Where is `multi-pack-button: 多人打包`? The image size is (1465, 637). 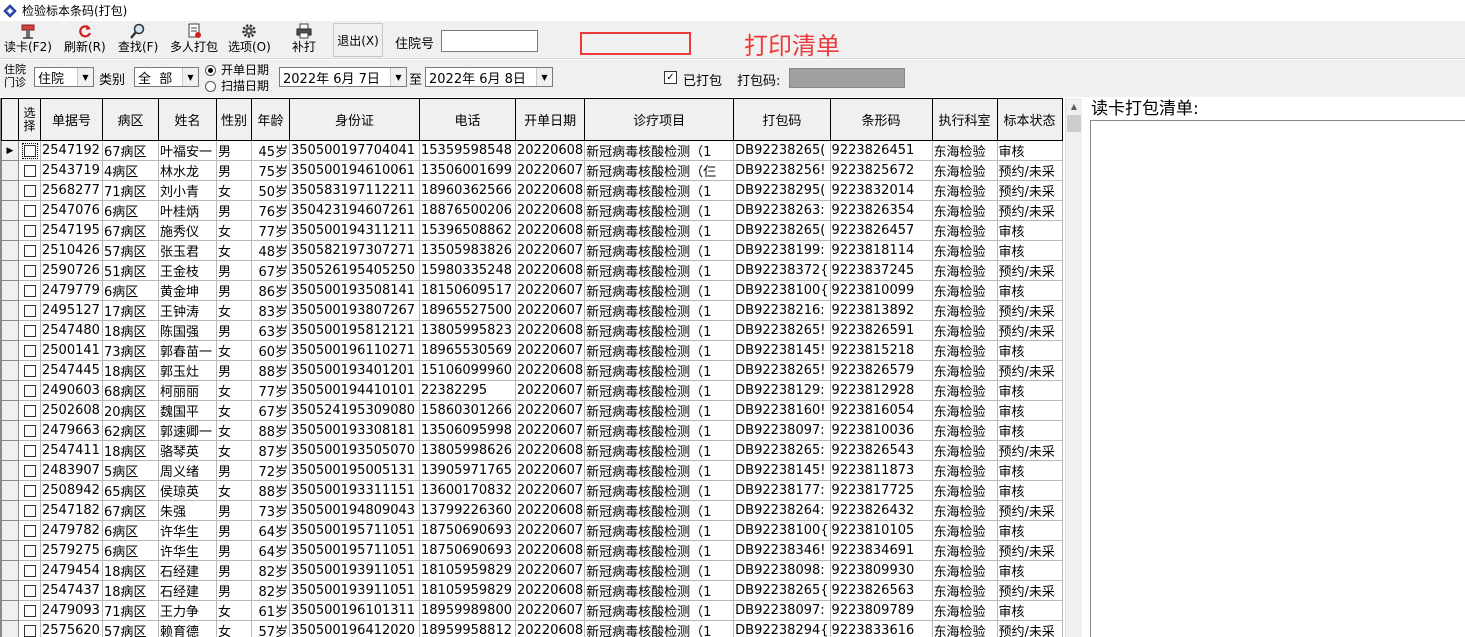 multi-pack-button: 多人打包 is located at coordinates (194, 40).